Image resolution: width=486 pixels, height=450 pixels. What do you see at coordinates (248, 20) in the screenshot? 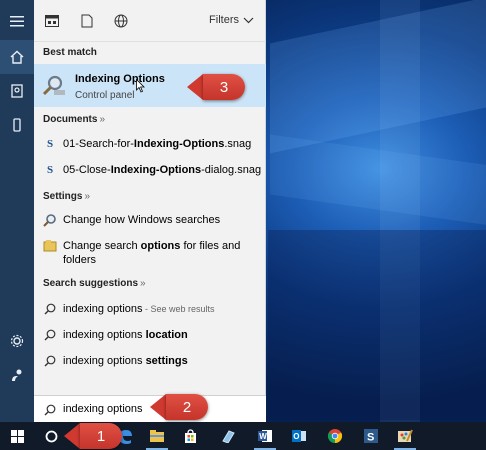
I see `chevron-down-icon` at bounding box center [248, 20].